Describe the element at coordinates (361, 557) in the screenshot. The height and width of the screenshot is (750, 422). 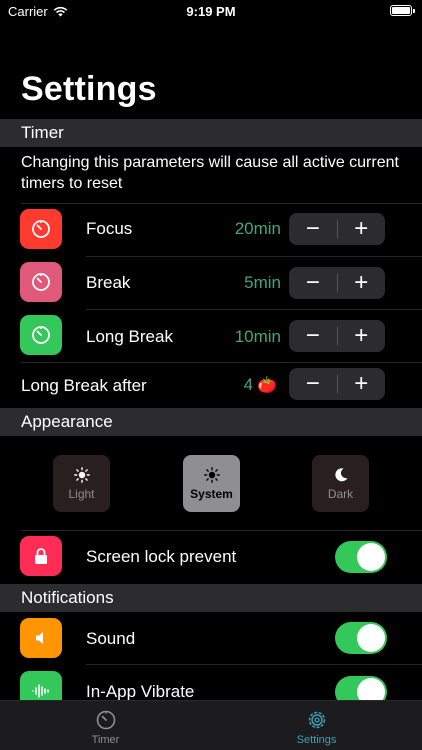
I see `screen-lock-toggle` at that location.